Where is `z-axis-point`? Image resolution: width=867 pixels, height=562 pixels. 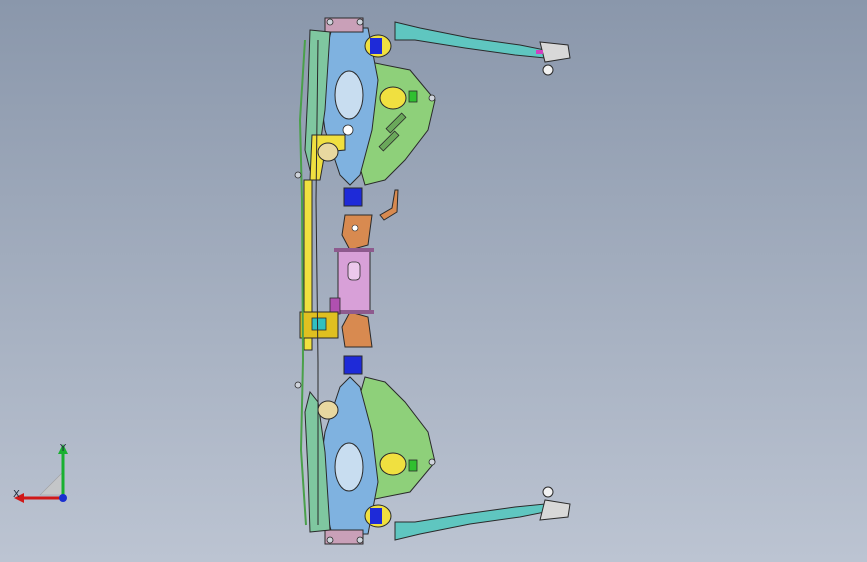 z-axis-point is located at coordinates (63, 498).